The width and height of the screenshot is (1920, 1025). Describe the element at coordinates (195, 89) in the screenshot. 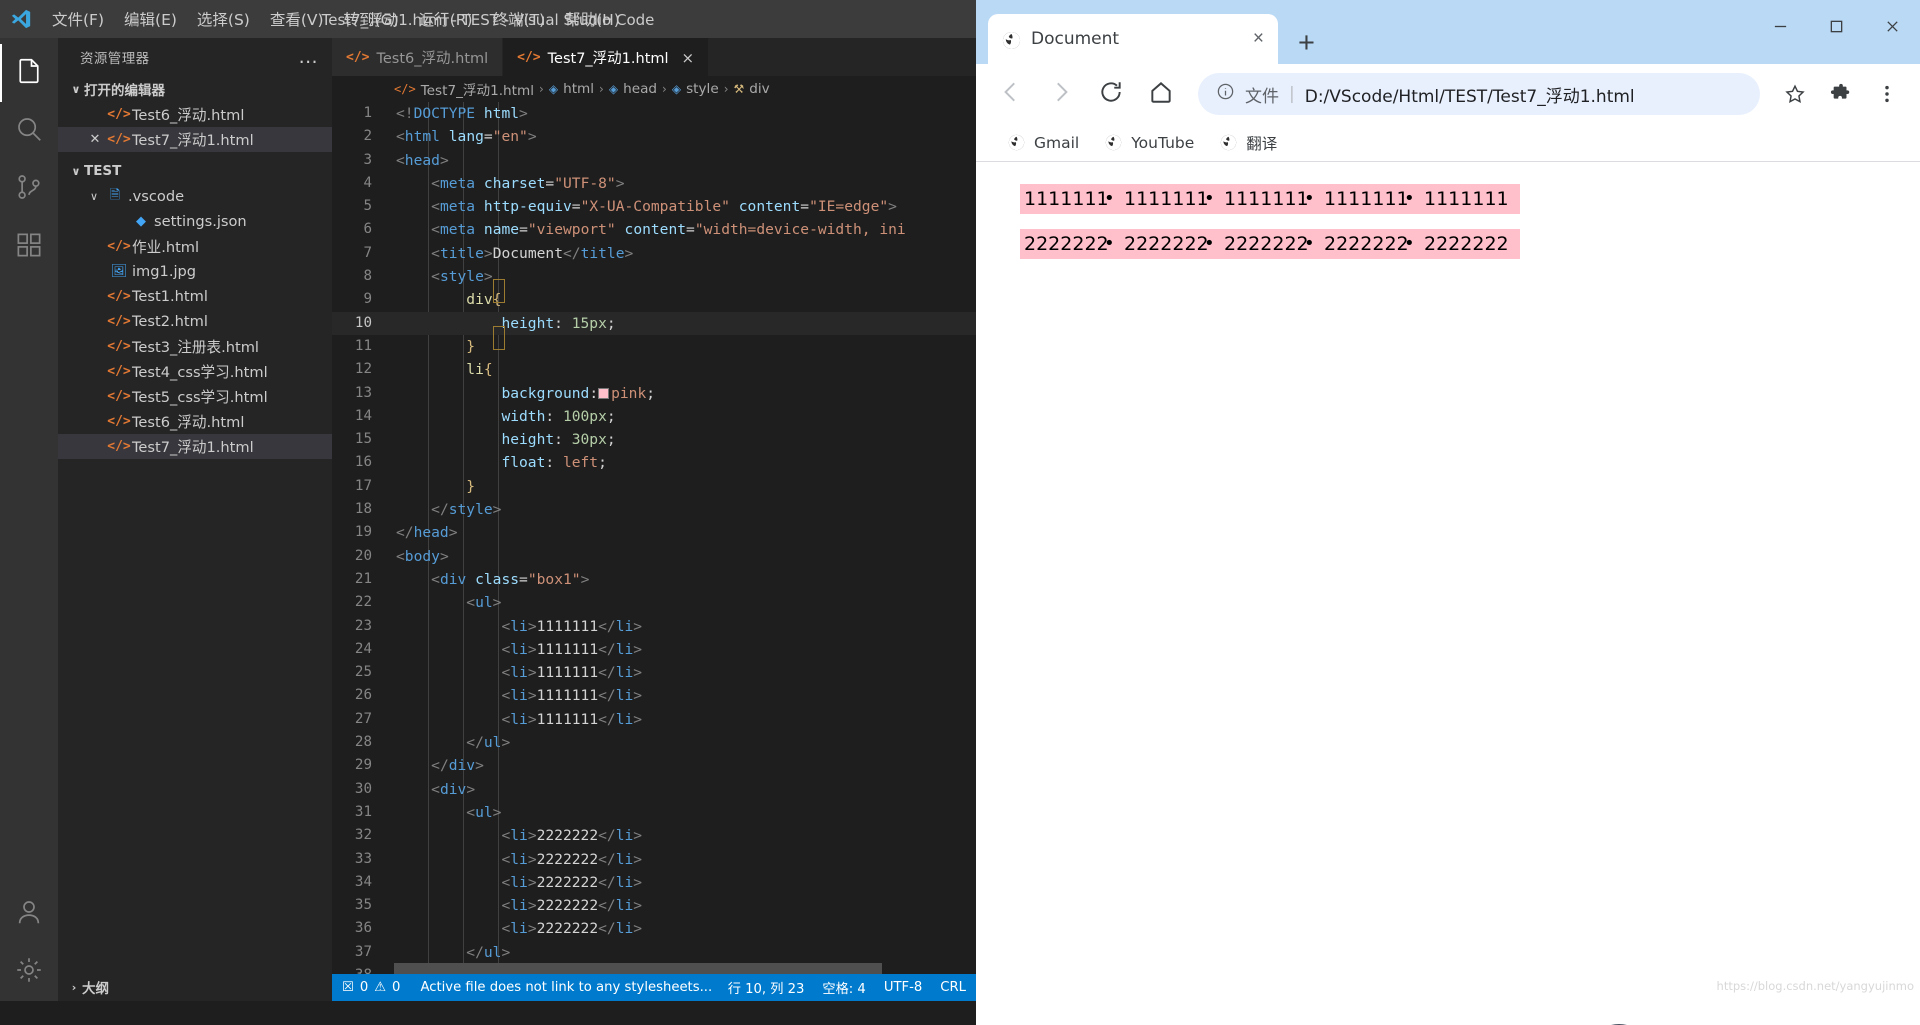

I see `open-editors-section: 打开的编辑器` at that location.